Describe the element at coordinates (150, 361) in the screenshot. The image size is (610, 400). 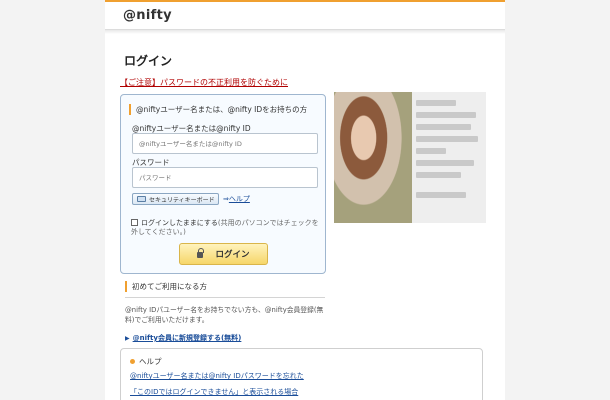
I see `help-heading-label: ヘルプ` at that location.